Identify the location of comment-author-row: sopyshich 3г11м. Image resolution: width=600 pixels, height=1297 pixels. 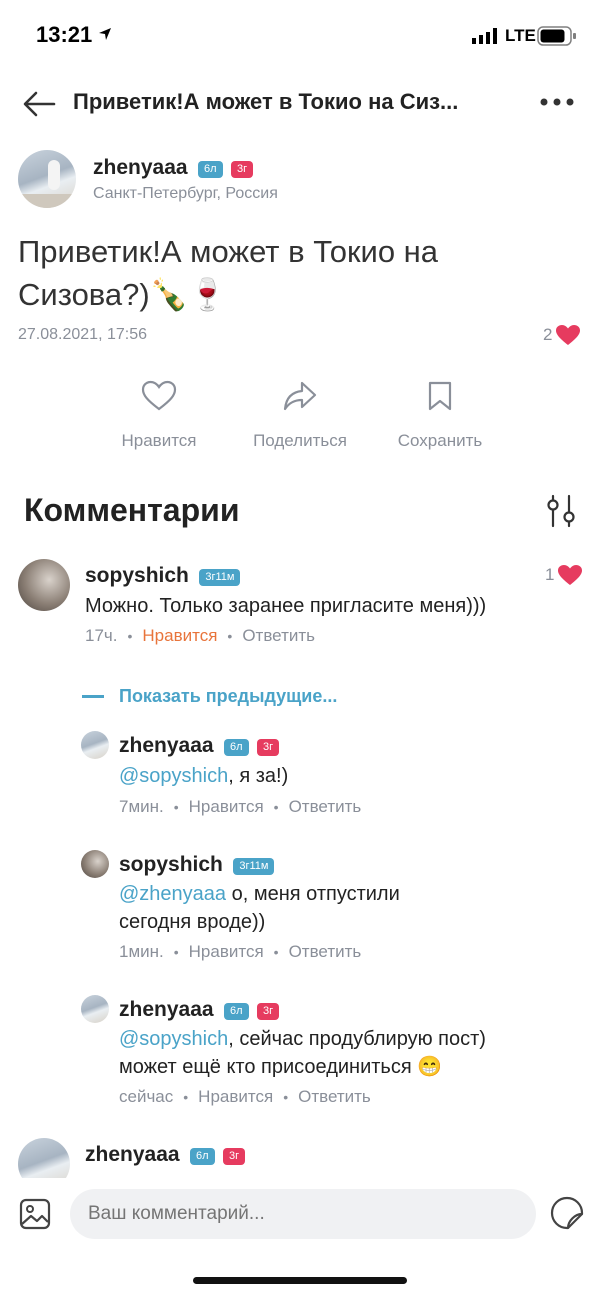
(163, 576).